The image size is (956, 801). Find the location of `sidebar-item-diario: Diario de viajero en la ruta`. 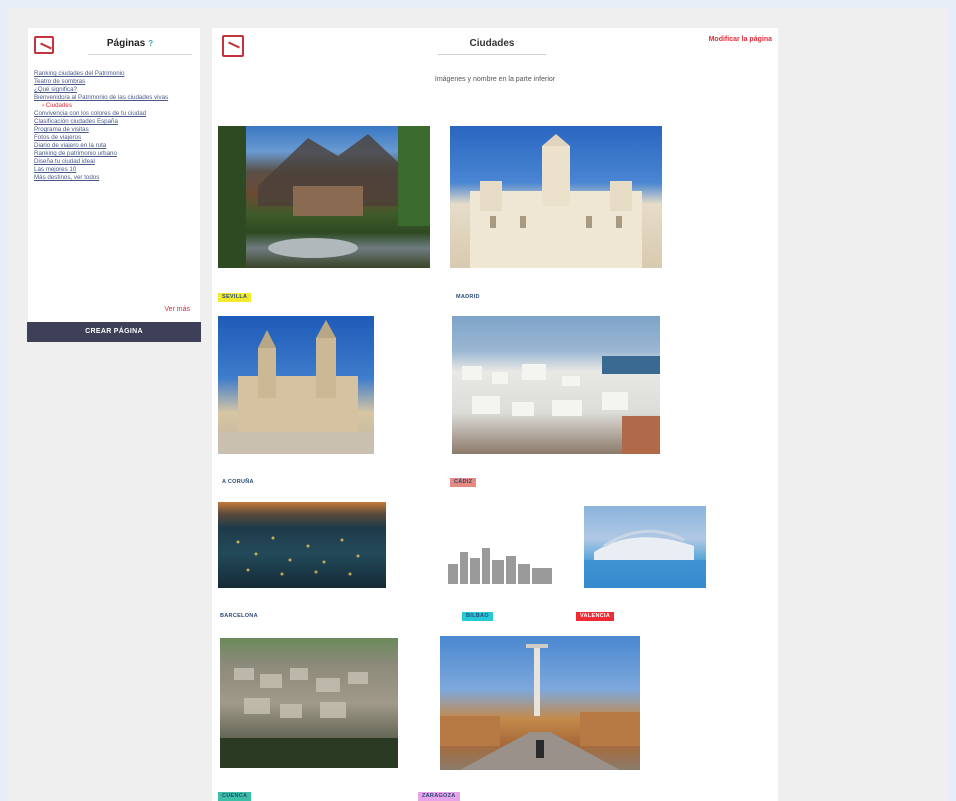

sidebar-item-diario: Diario de viajero en la ruta is located at coordinates (115, 146).